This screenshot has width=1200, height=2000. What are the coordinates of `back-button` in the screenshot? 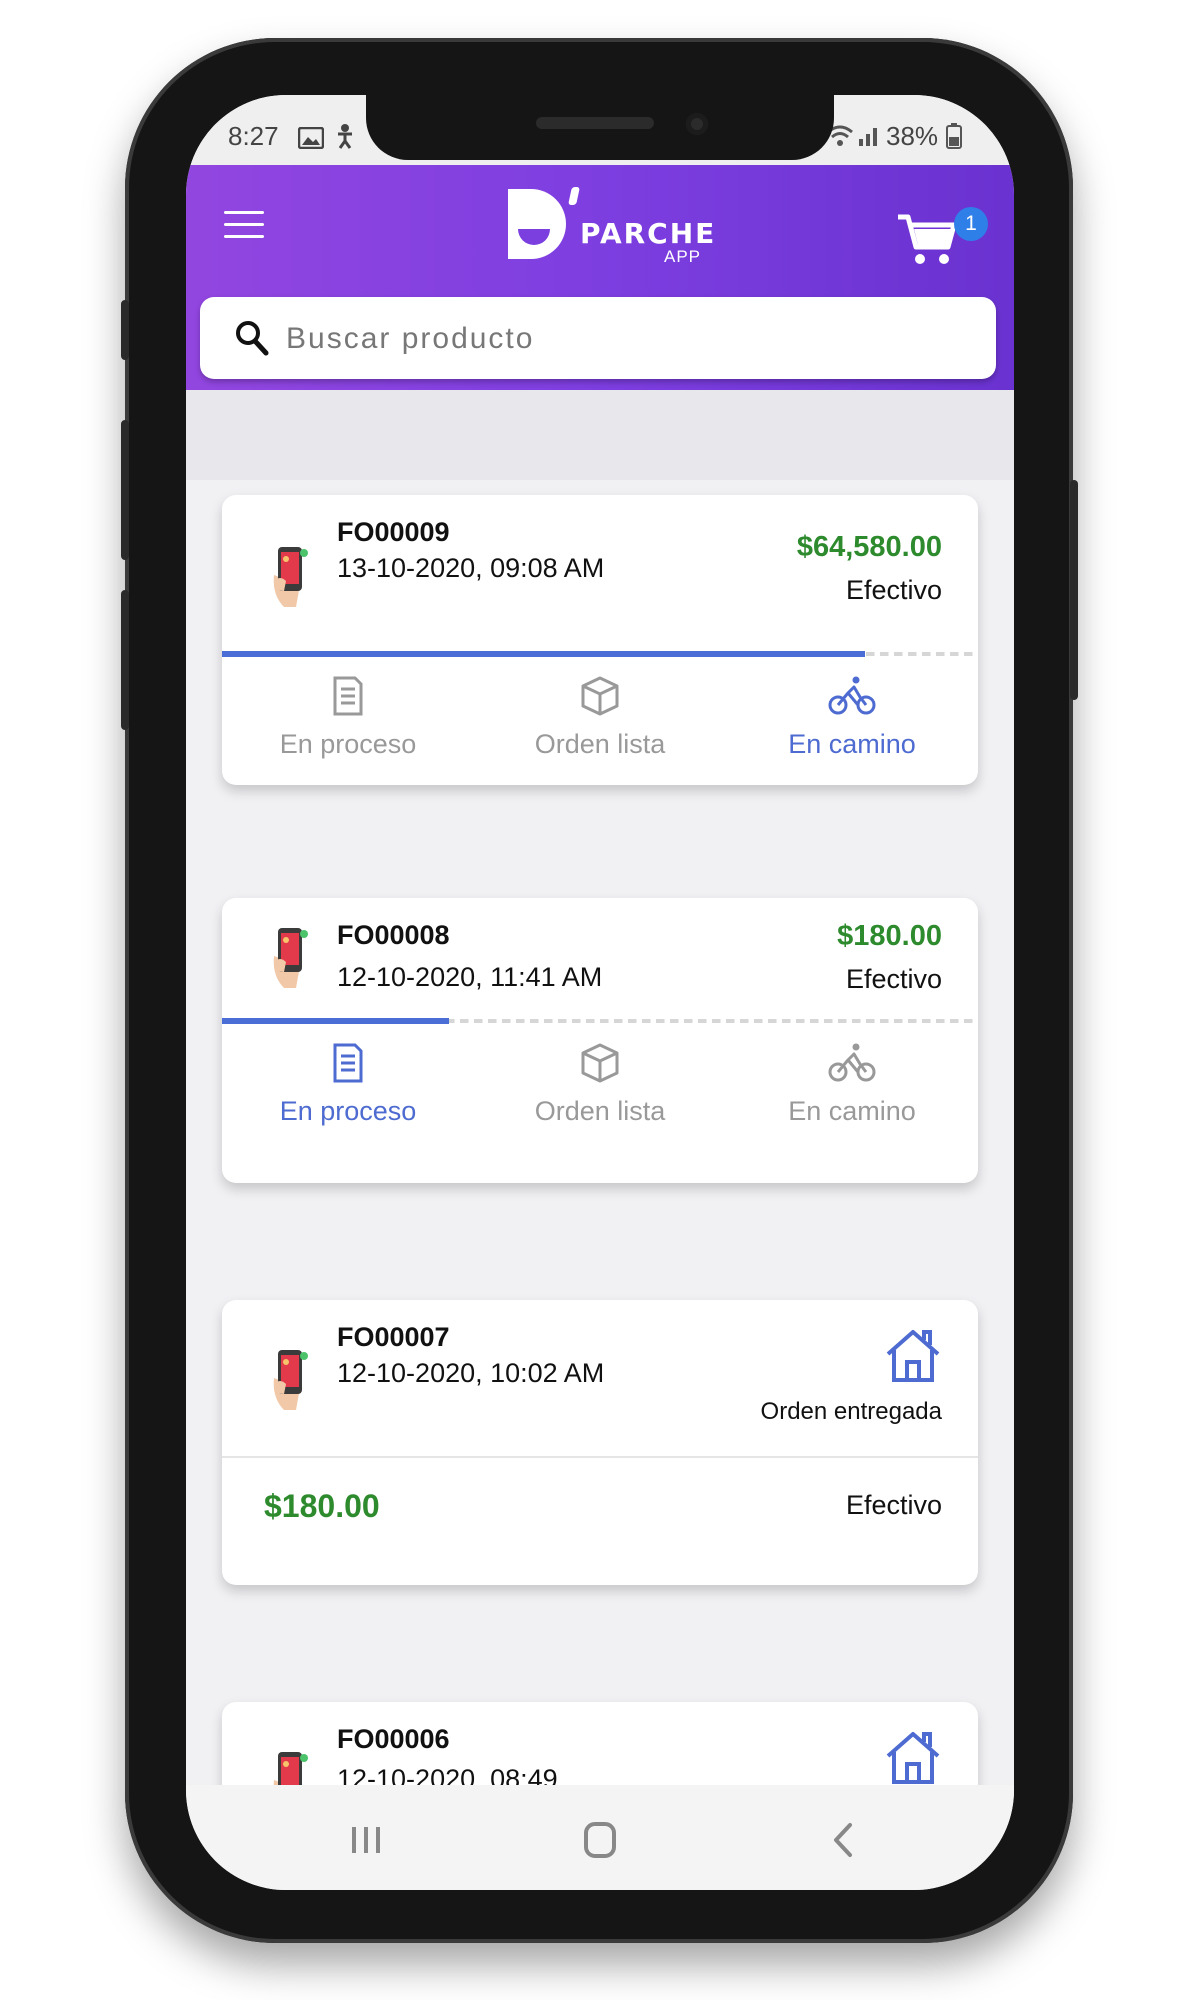 It's located at (844, 1840).